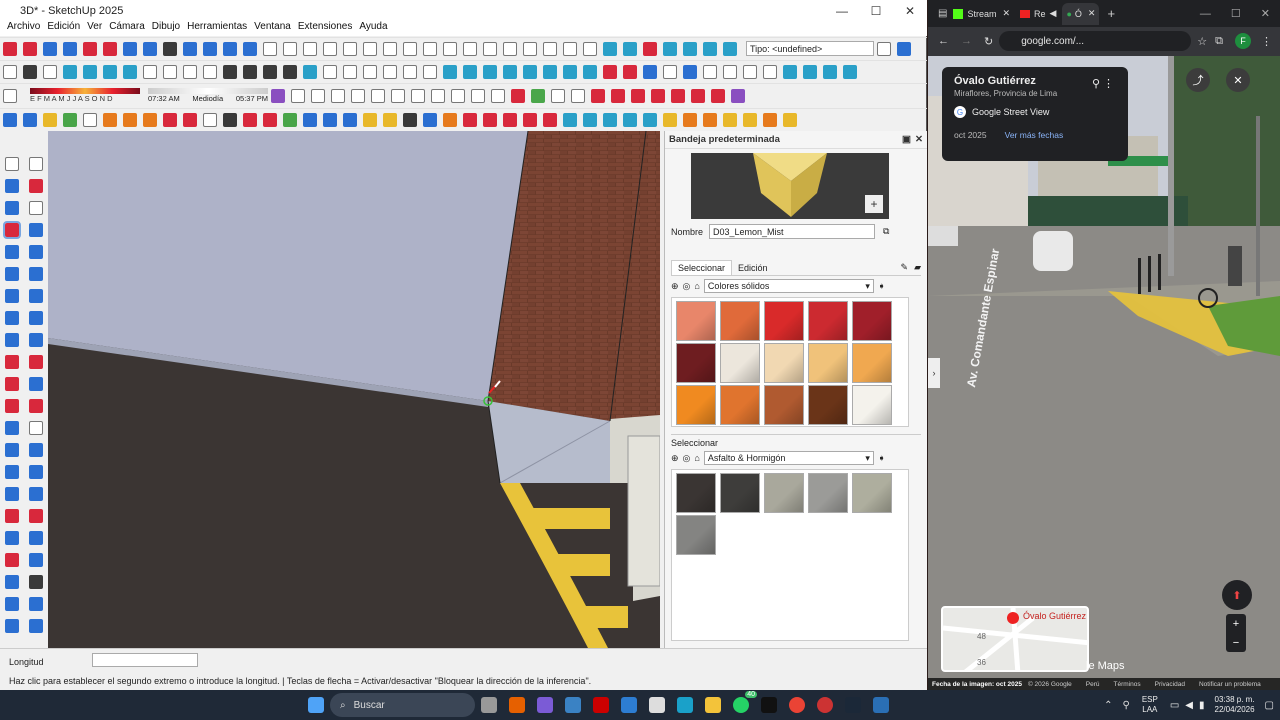 This screenshot has height=720, width=1280. I want to click on edge-icon, so click(685, 705).